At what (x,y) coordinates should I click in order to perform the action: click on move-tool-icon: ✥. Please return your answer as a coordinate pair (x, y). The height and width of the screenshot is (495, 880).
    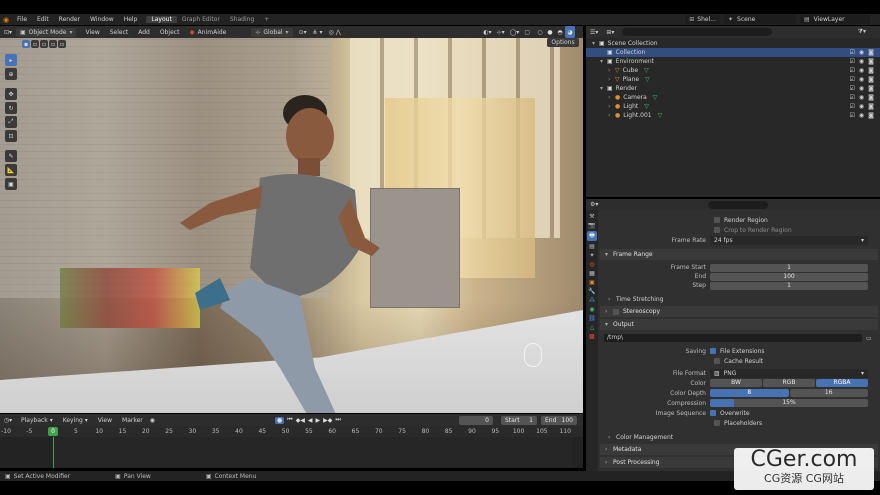
    Looking at the image, I should click on (11, 94).